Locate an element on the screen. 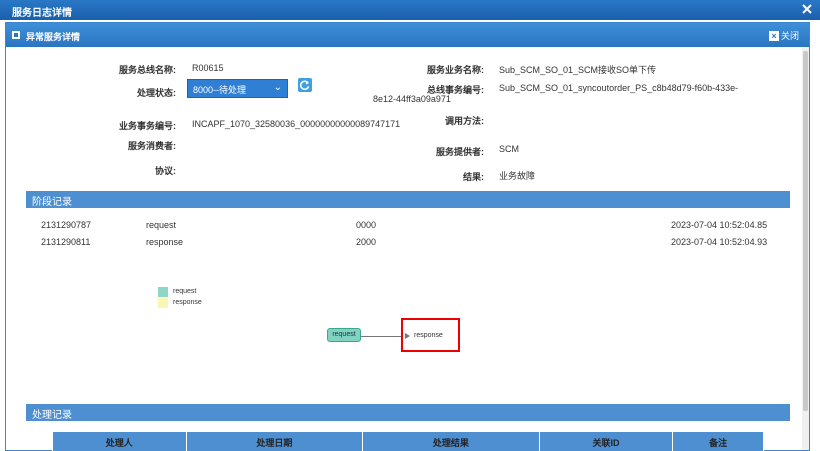  legend-label-response: response is located at coordinates (187, 302).